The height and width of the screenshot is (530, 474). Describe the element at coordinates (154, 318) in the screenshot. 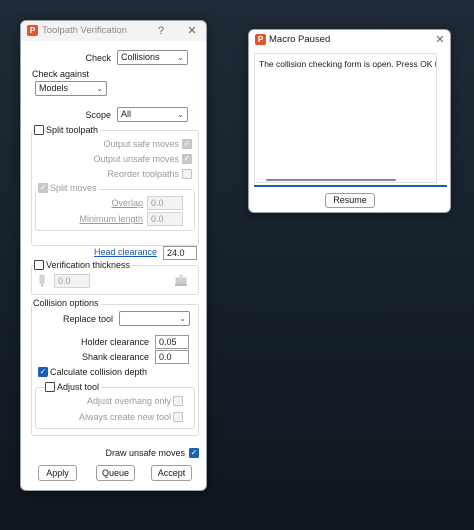

I see `replace-tool-select: ⌄` at that location.